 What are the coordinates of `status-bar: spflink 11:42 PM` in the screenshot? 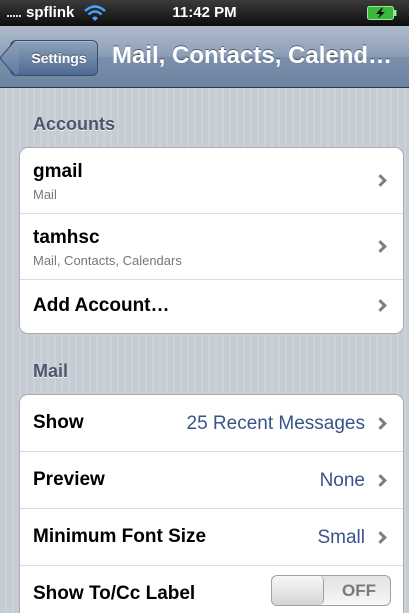 It's located at (204, 13).